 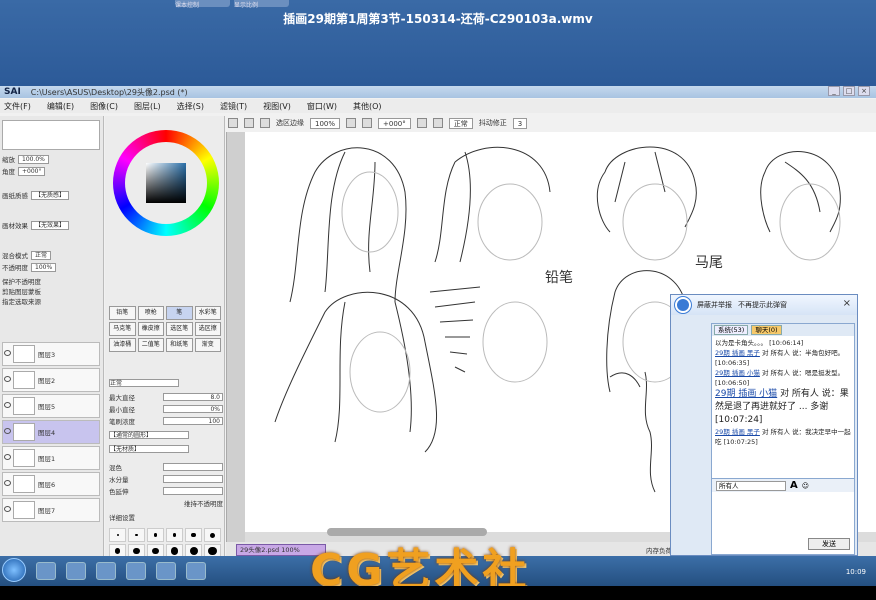 I want to click on check-row: 保护不透明度, so click(x=51, y=281).